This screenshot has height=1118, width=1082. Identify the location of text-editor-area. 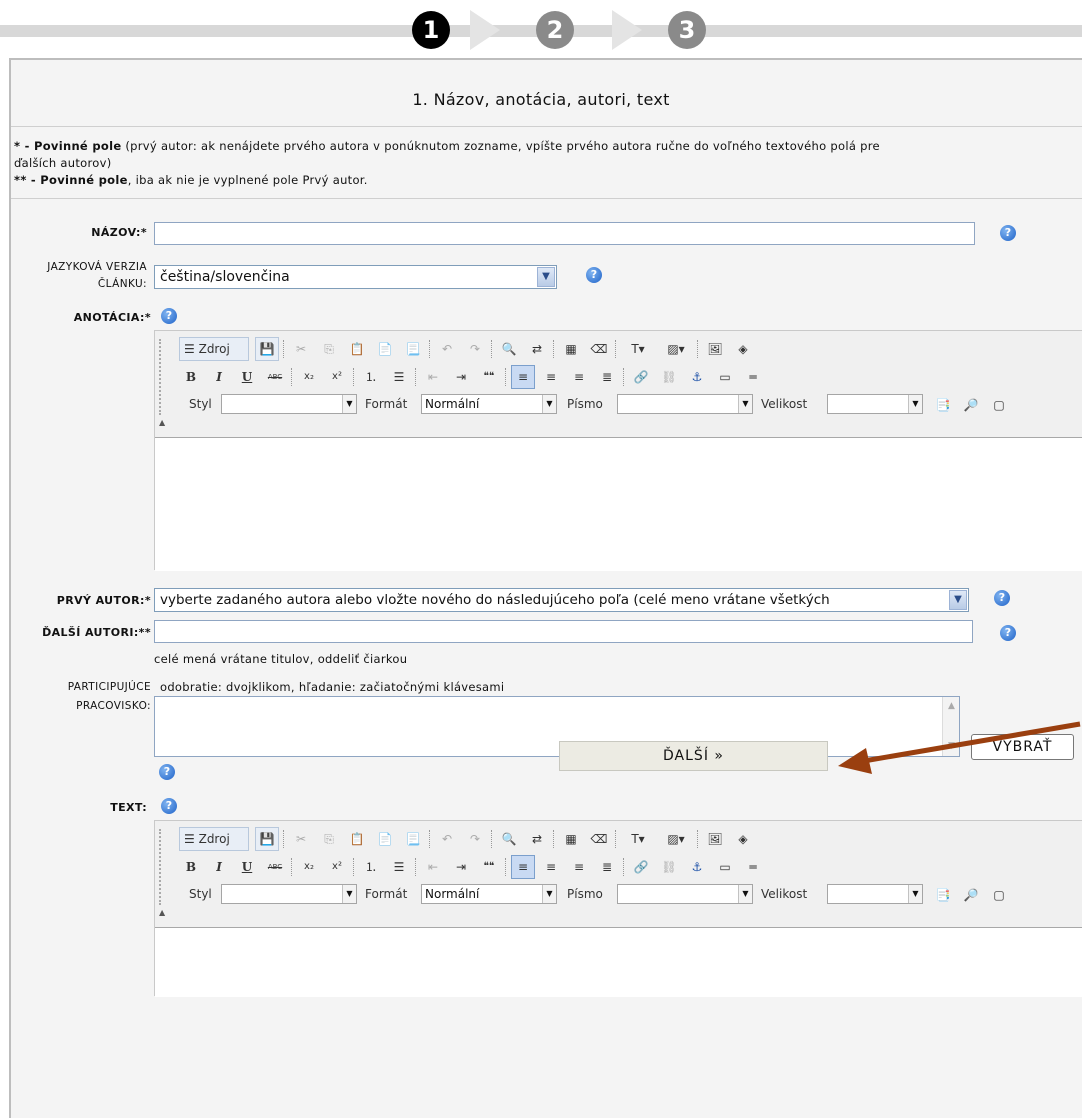
(618, 962).